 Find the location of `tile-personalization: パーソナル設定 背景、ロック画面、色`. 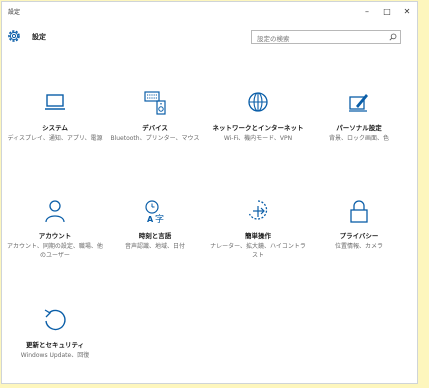

tile-personalization: パーソナル設定 背景、ロック画面、色 is located at coordinates (359, 116).